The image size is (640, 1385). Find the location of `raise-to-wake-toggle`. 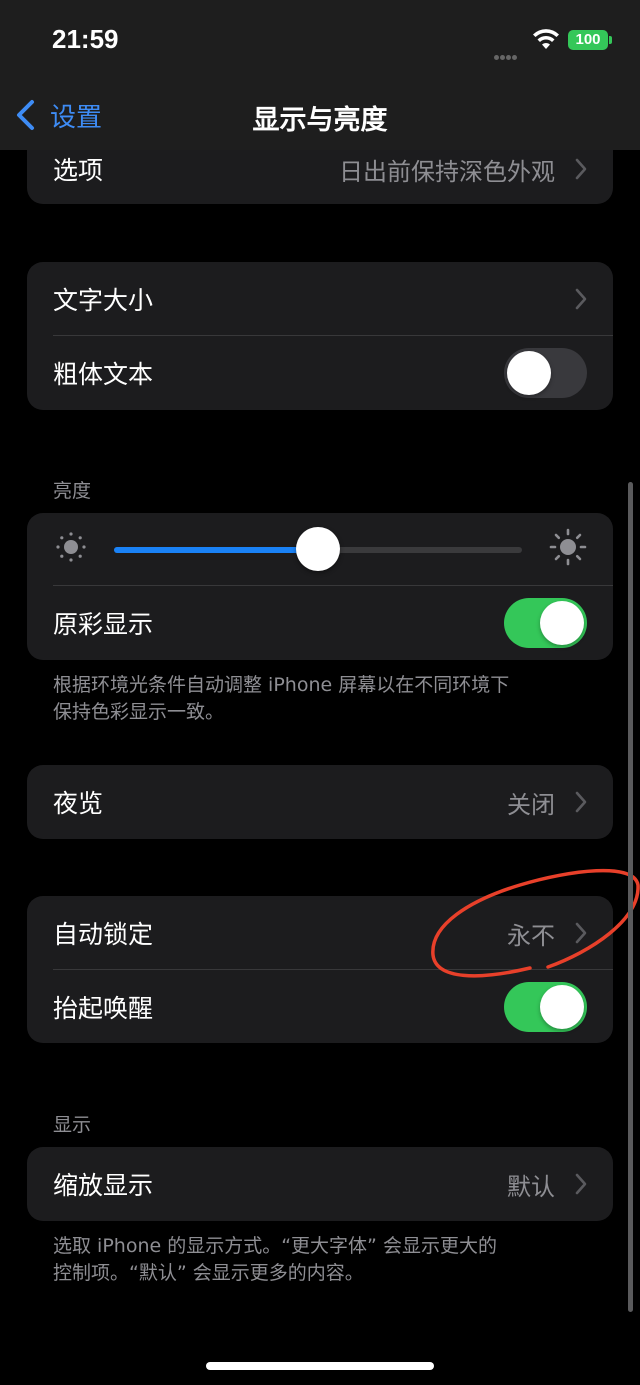

raise-to-wake-toggle is located at coordinates (545, 1007).